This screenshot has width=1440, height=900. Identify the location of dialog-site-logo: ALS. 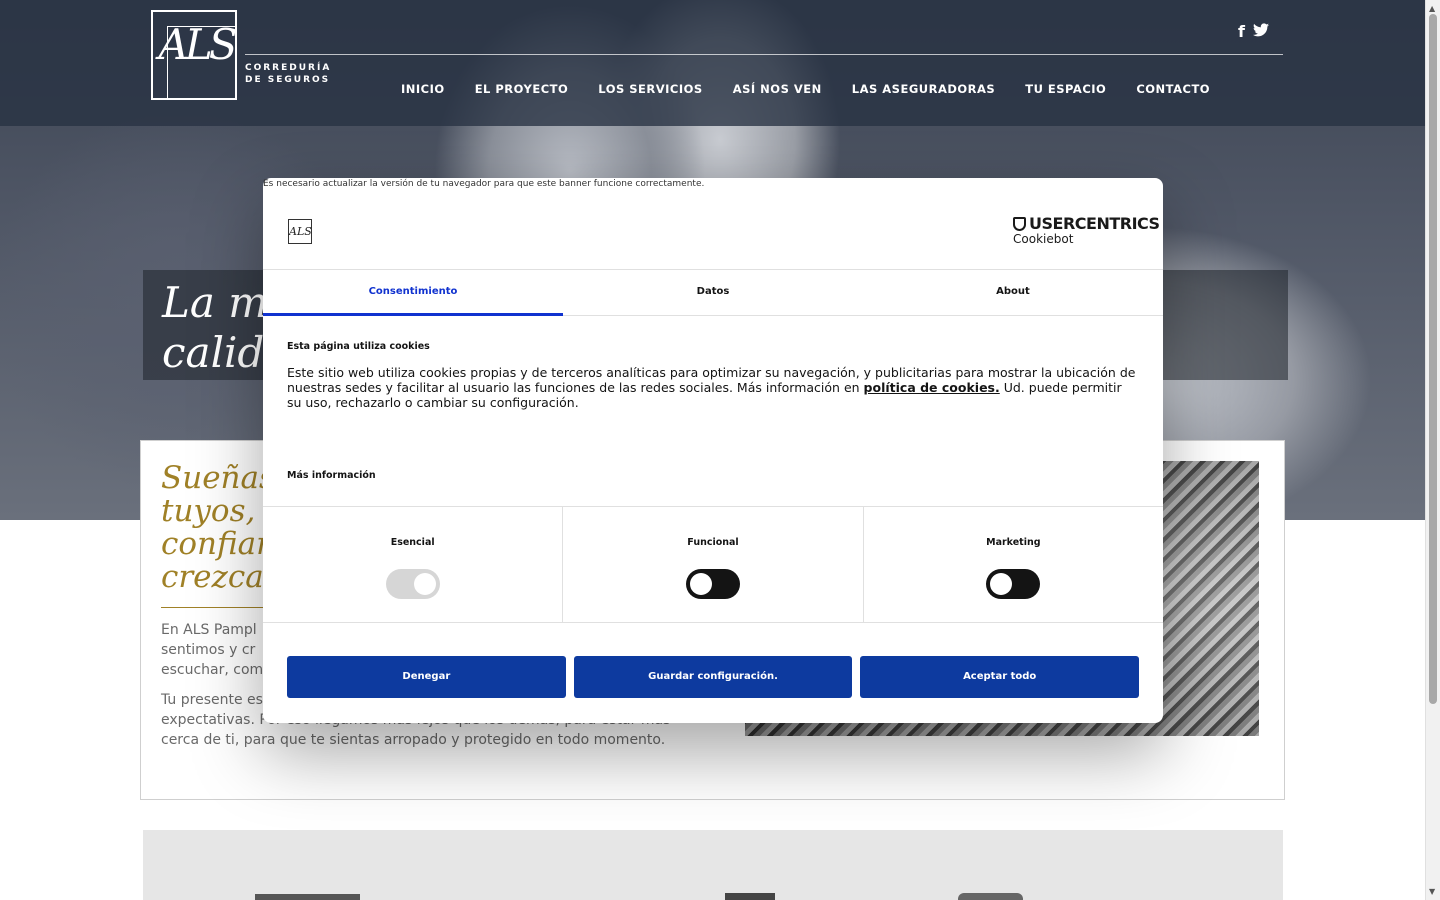
(300, 231).